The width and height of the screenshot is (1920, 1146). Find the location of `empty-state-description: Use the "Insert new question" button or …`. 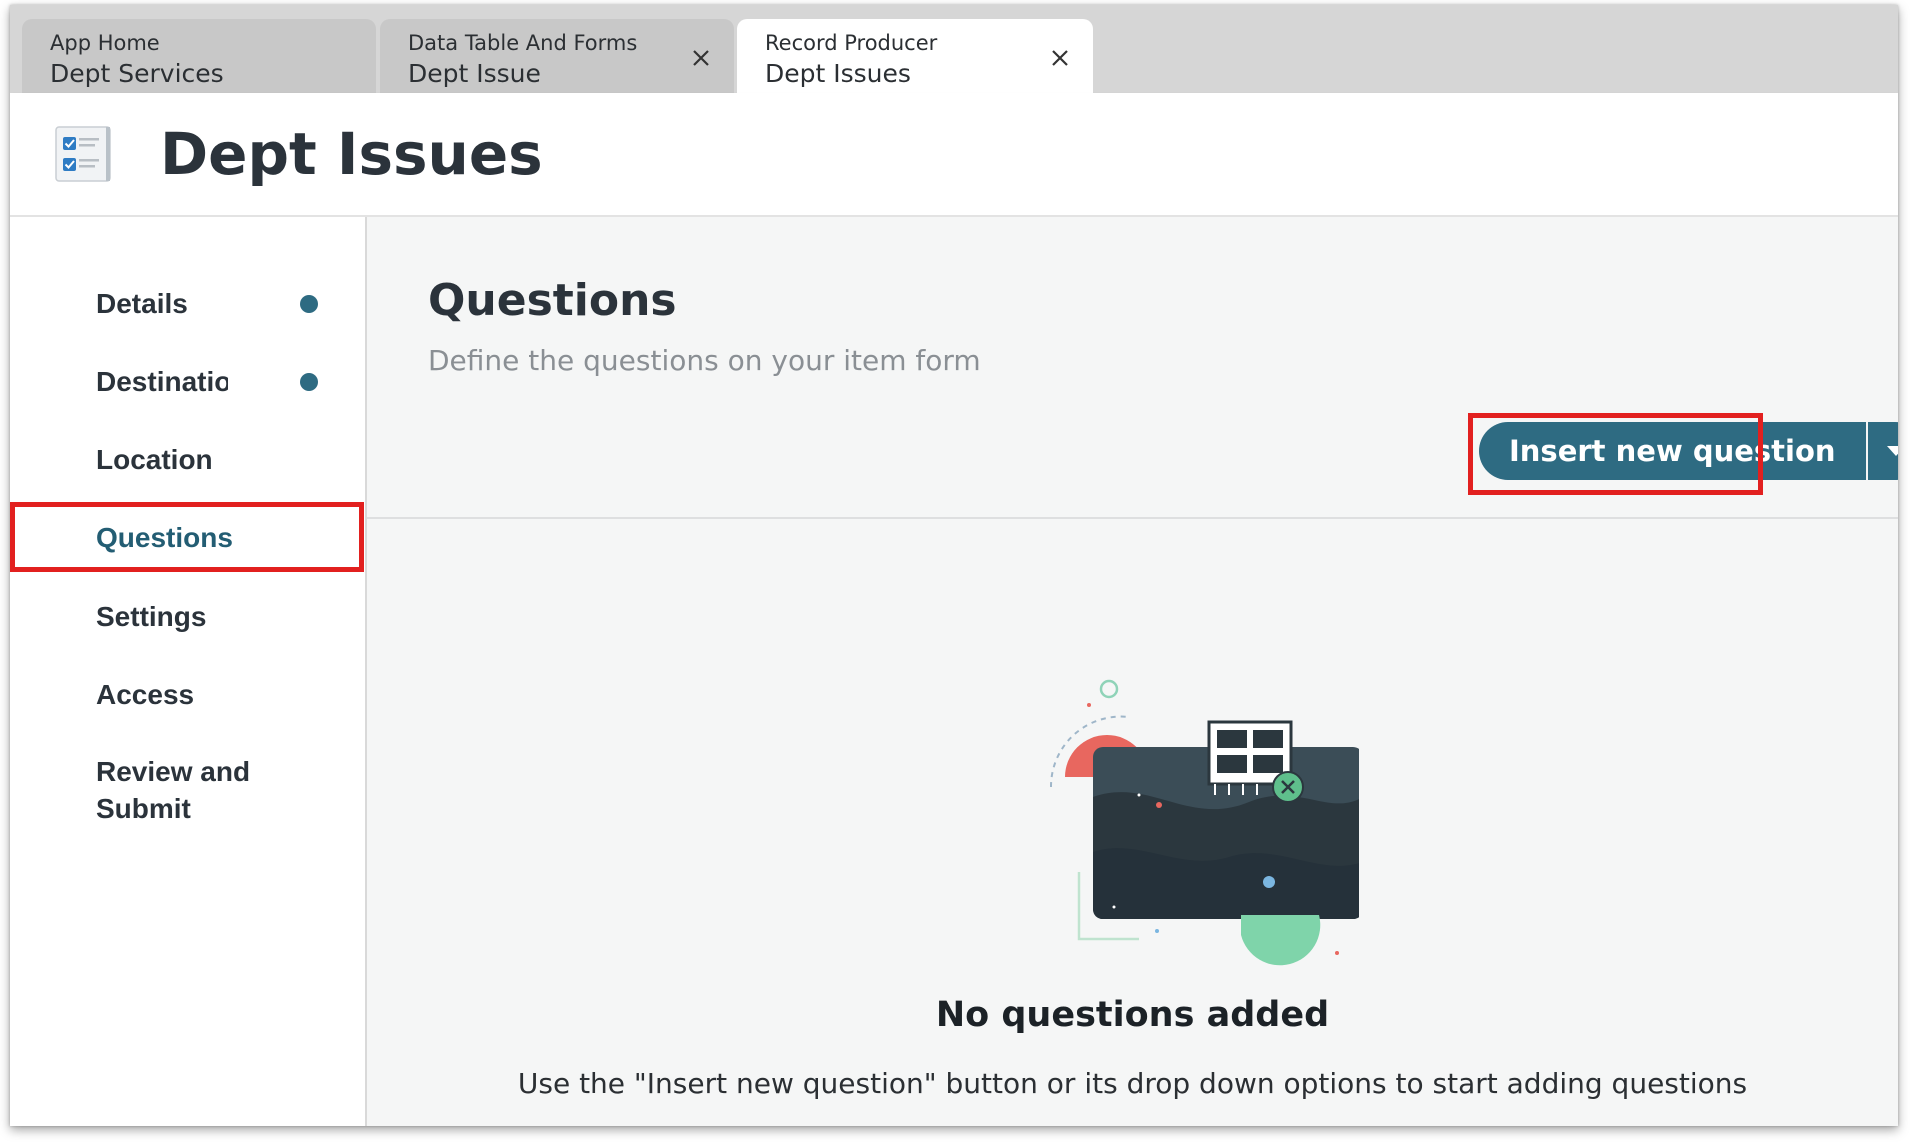

empty-state-description: Use the "Insert new question" button or … is located at coordinates (1132, 1083).